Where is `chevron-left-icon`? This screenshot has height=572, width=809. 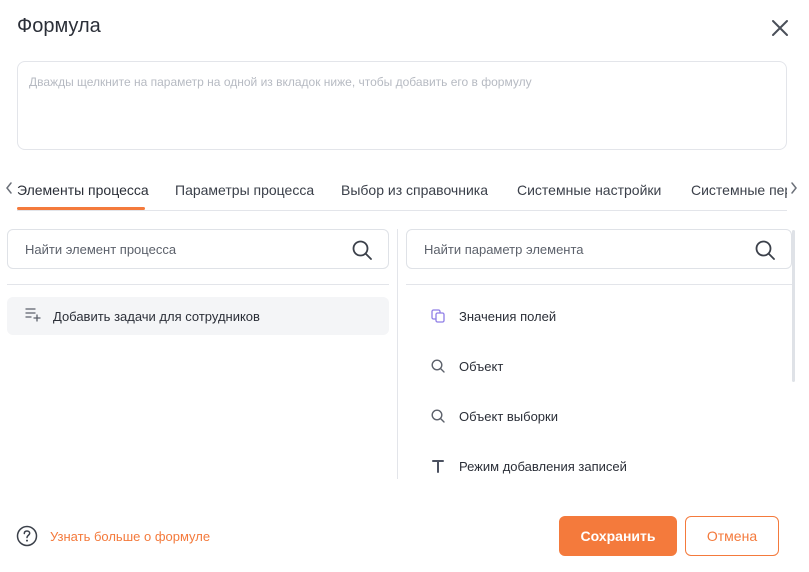
chevron-left-icon is located at coordinates (9, 188).